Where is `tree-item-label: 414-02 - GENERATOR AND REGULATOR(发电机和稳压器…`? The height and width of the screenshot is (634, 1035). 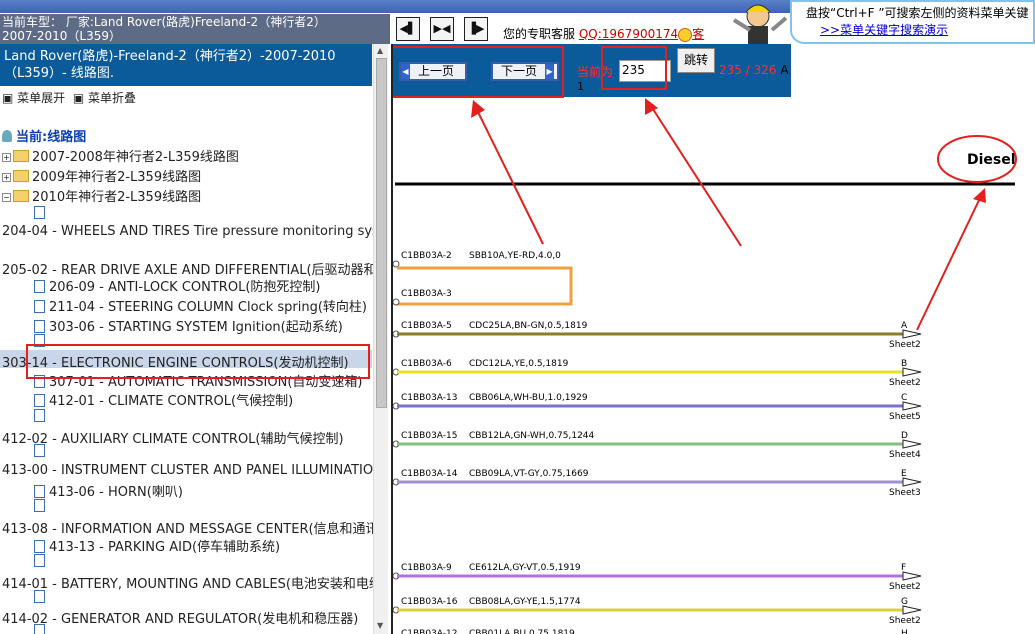 tree-item-label: 414-02 - GENERATOR AND REGULATOR(发电机和稳压器… is located at coordinates (180, 619).